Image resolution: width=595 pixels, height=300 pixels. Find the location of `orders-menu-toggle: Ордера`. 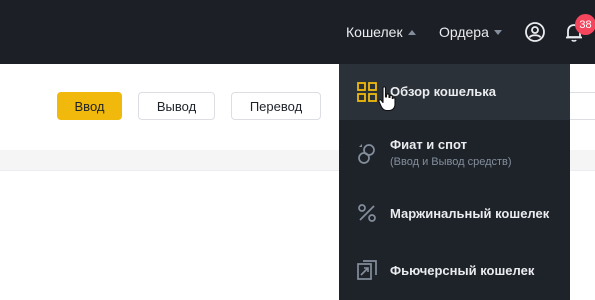

orders-menu-toggle: Ордера is located at coordinates (470, 32).